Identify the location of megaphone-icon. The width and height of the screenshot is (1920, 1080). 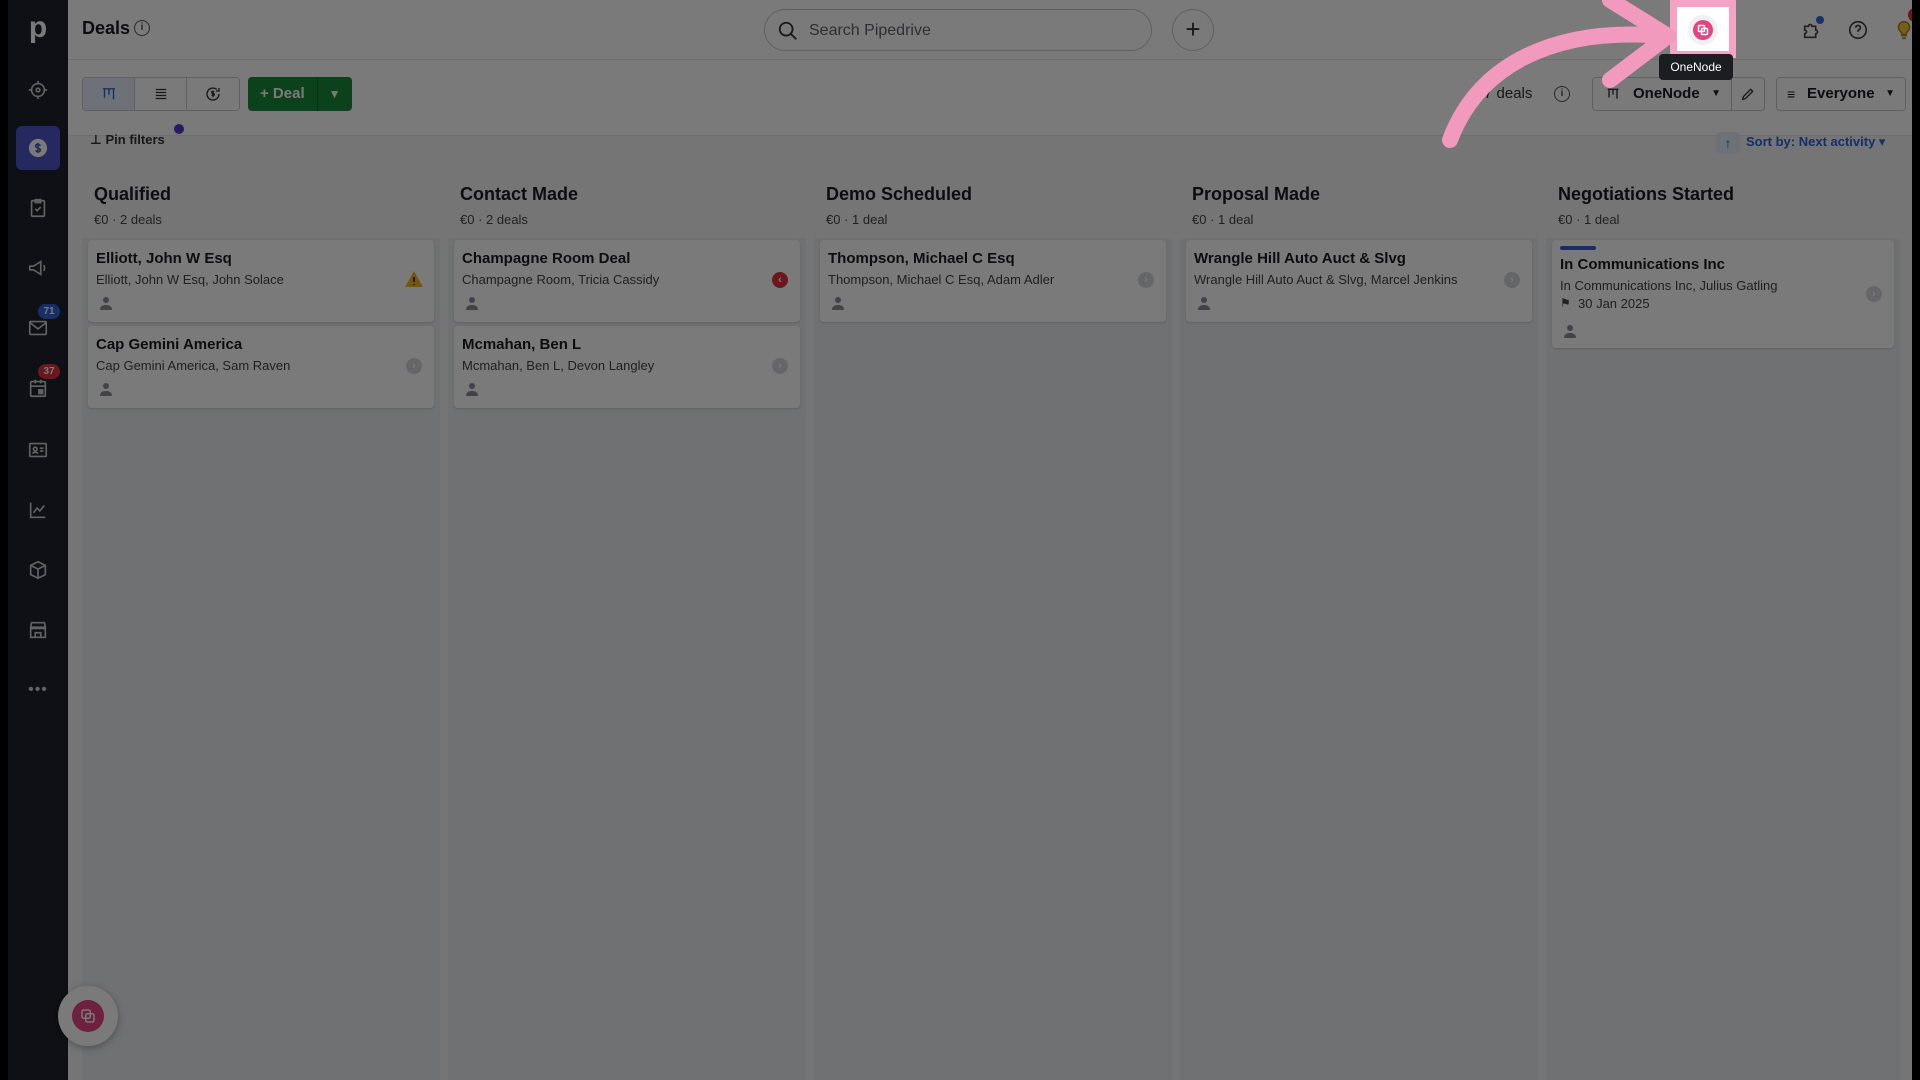
(37, 268).